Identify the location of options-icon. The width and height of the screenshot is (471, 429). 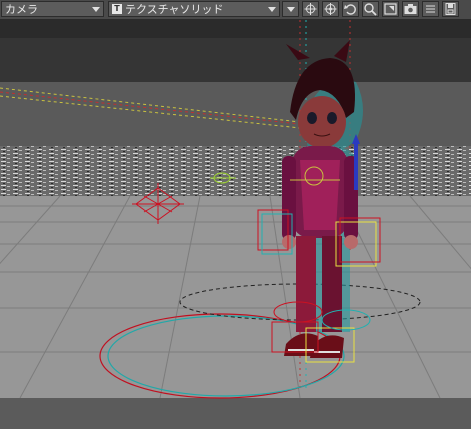
(430, 9).